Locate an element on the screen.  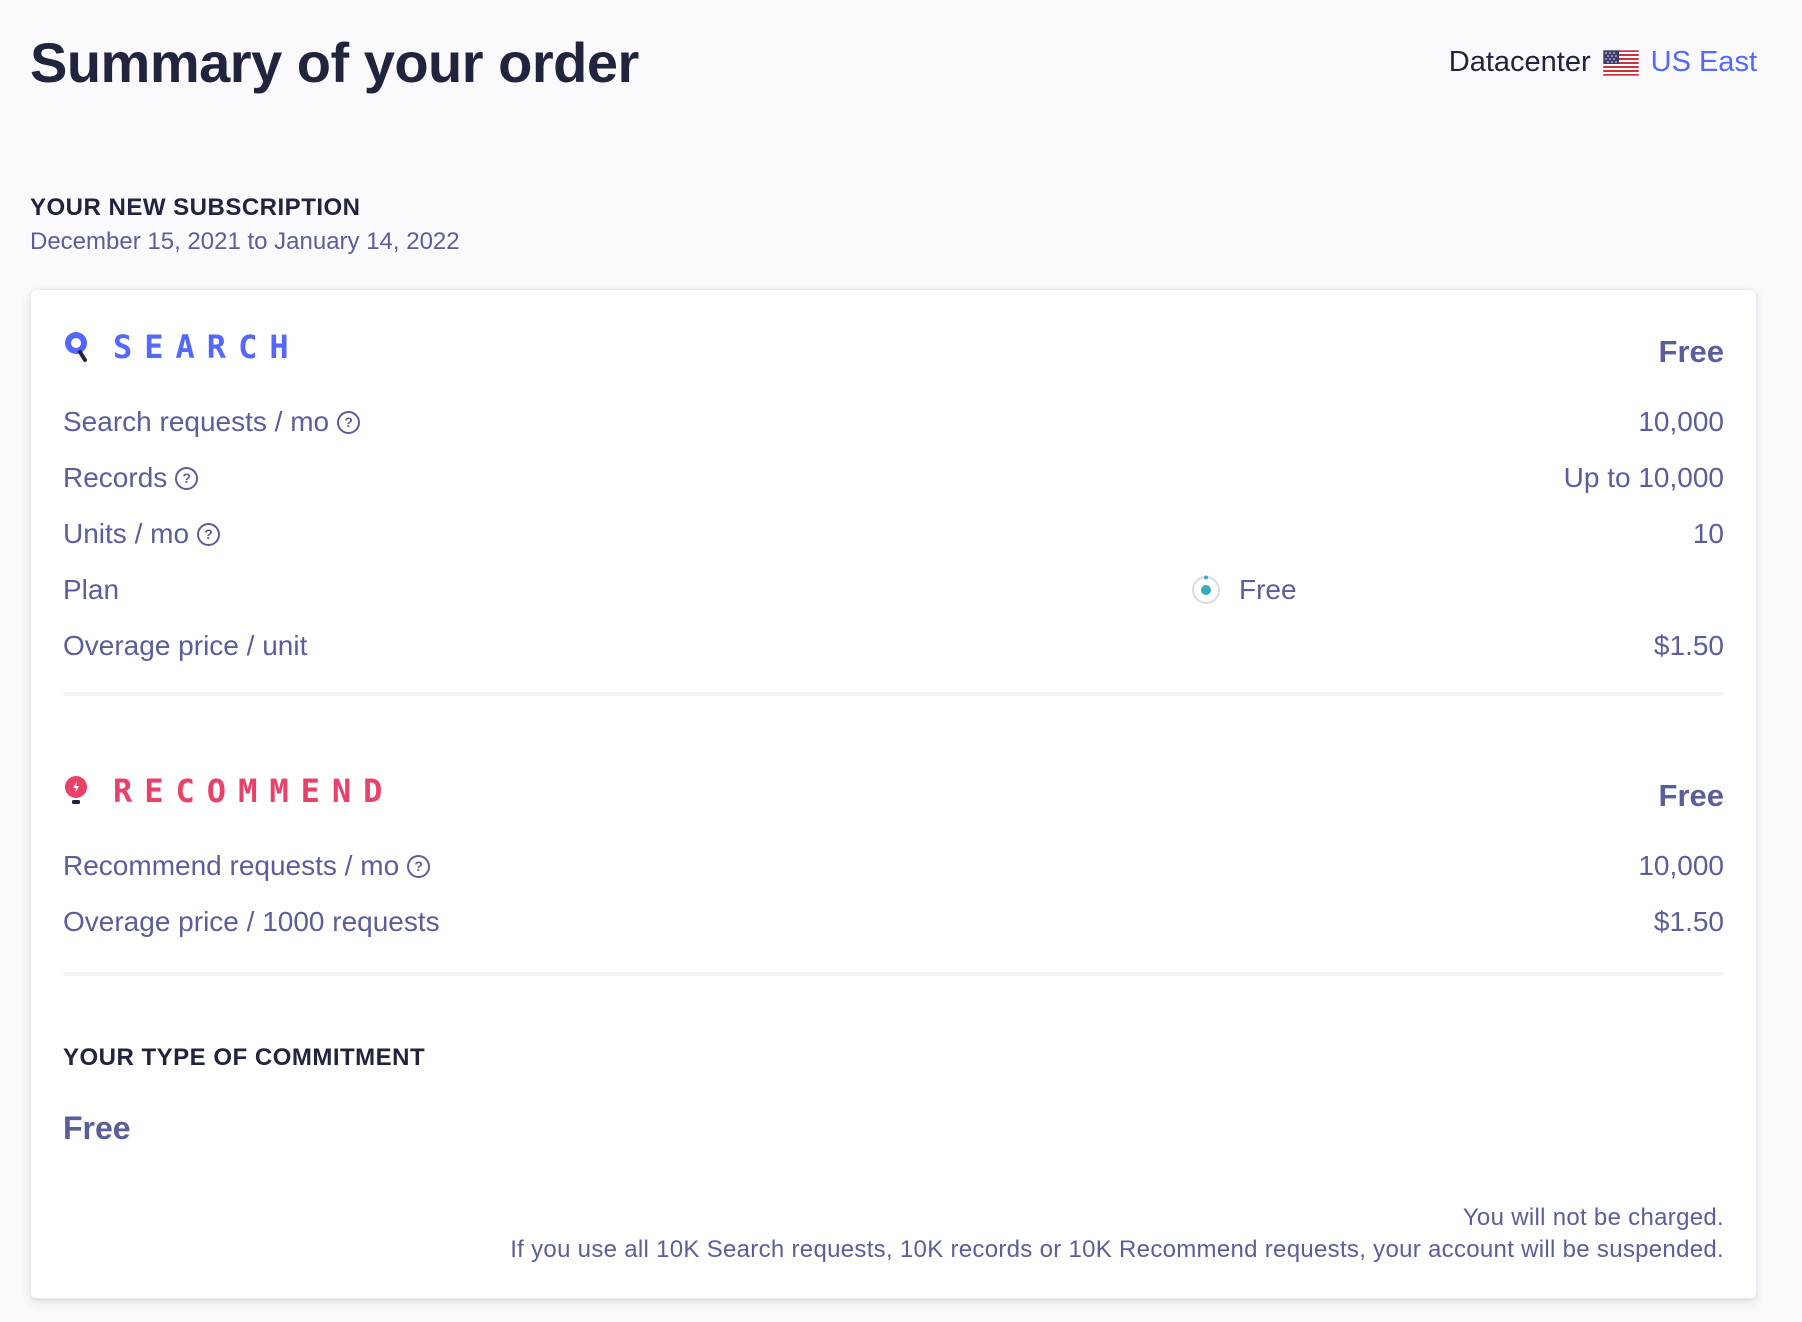
plan-label-wrap: Plan is located at coordinates (91, 590).